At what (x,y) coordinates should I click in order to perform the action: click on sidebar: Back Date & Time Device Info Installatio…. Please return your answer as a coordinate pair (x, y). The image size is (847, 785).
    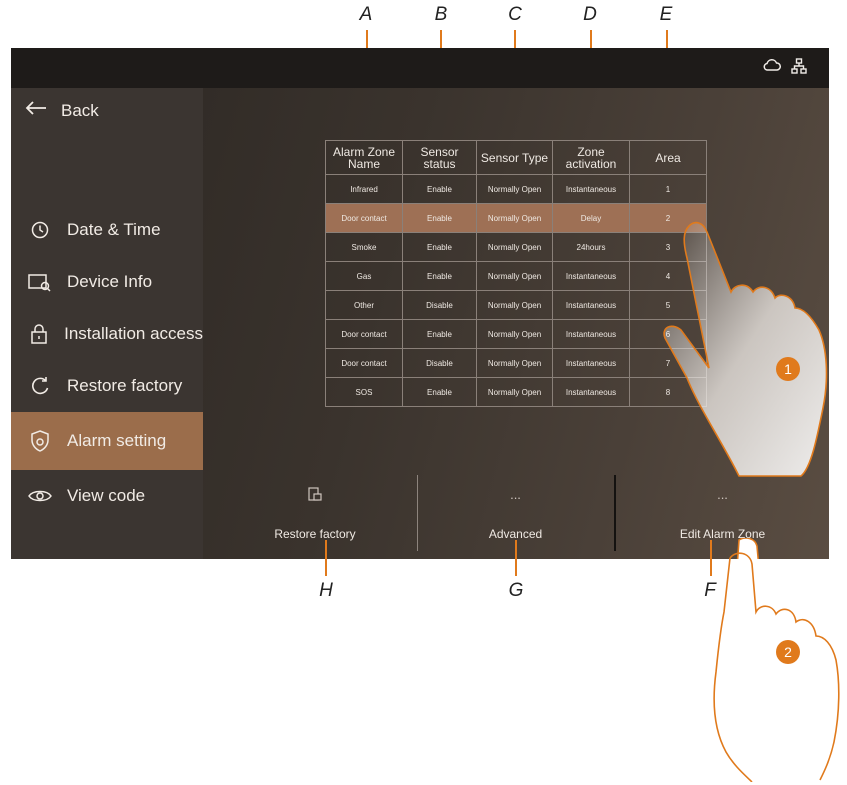
    Looking at the image, I should click on (107, 323).